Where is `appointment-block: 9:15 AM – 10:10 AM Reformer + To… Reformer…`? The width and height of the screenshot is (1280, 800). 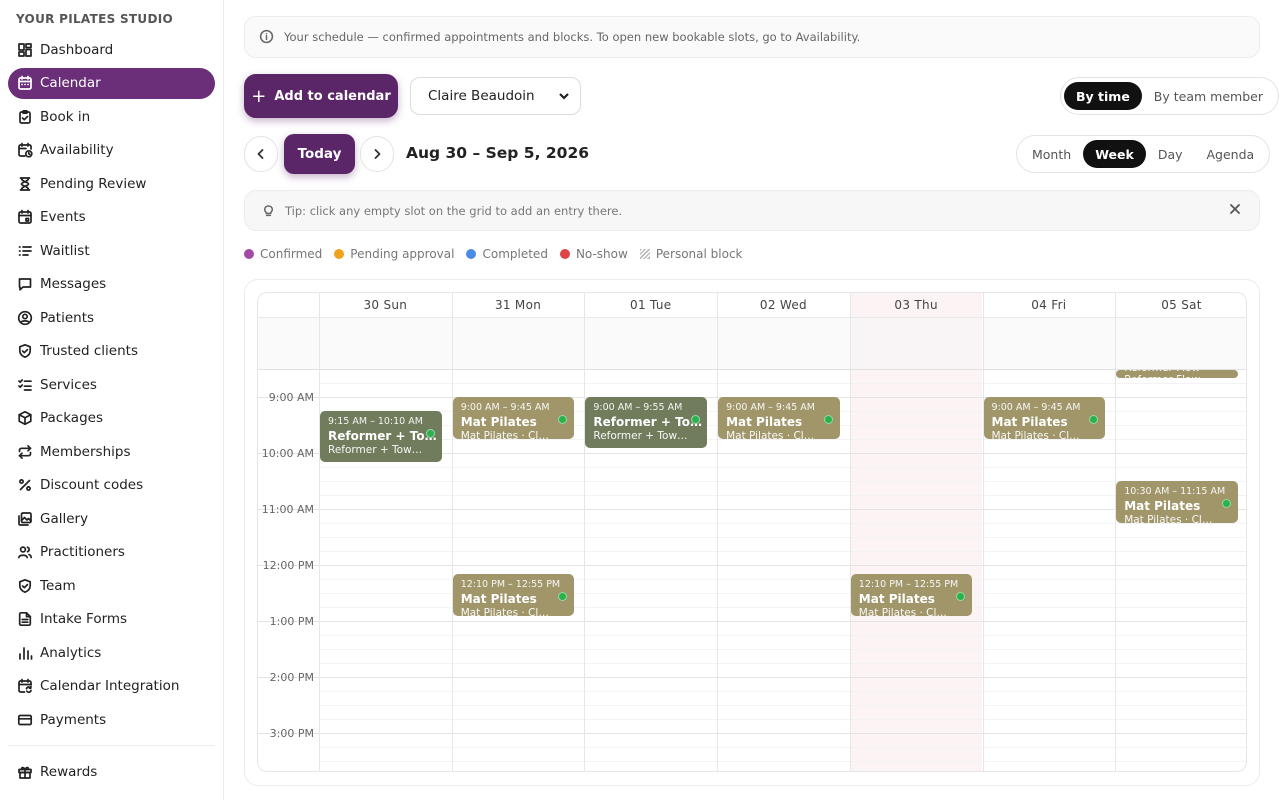 appointment-block: 9:15 AM – 10:10 AM Reformer + To… Reformer… is located at coordinates (381, 436).